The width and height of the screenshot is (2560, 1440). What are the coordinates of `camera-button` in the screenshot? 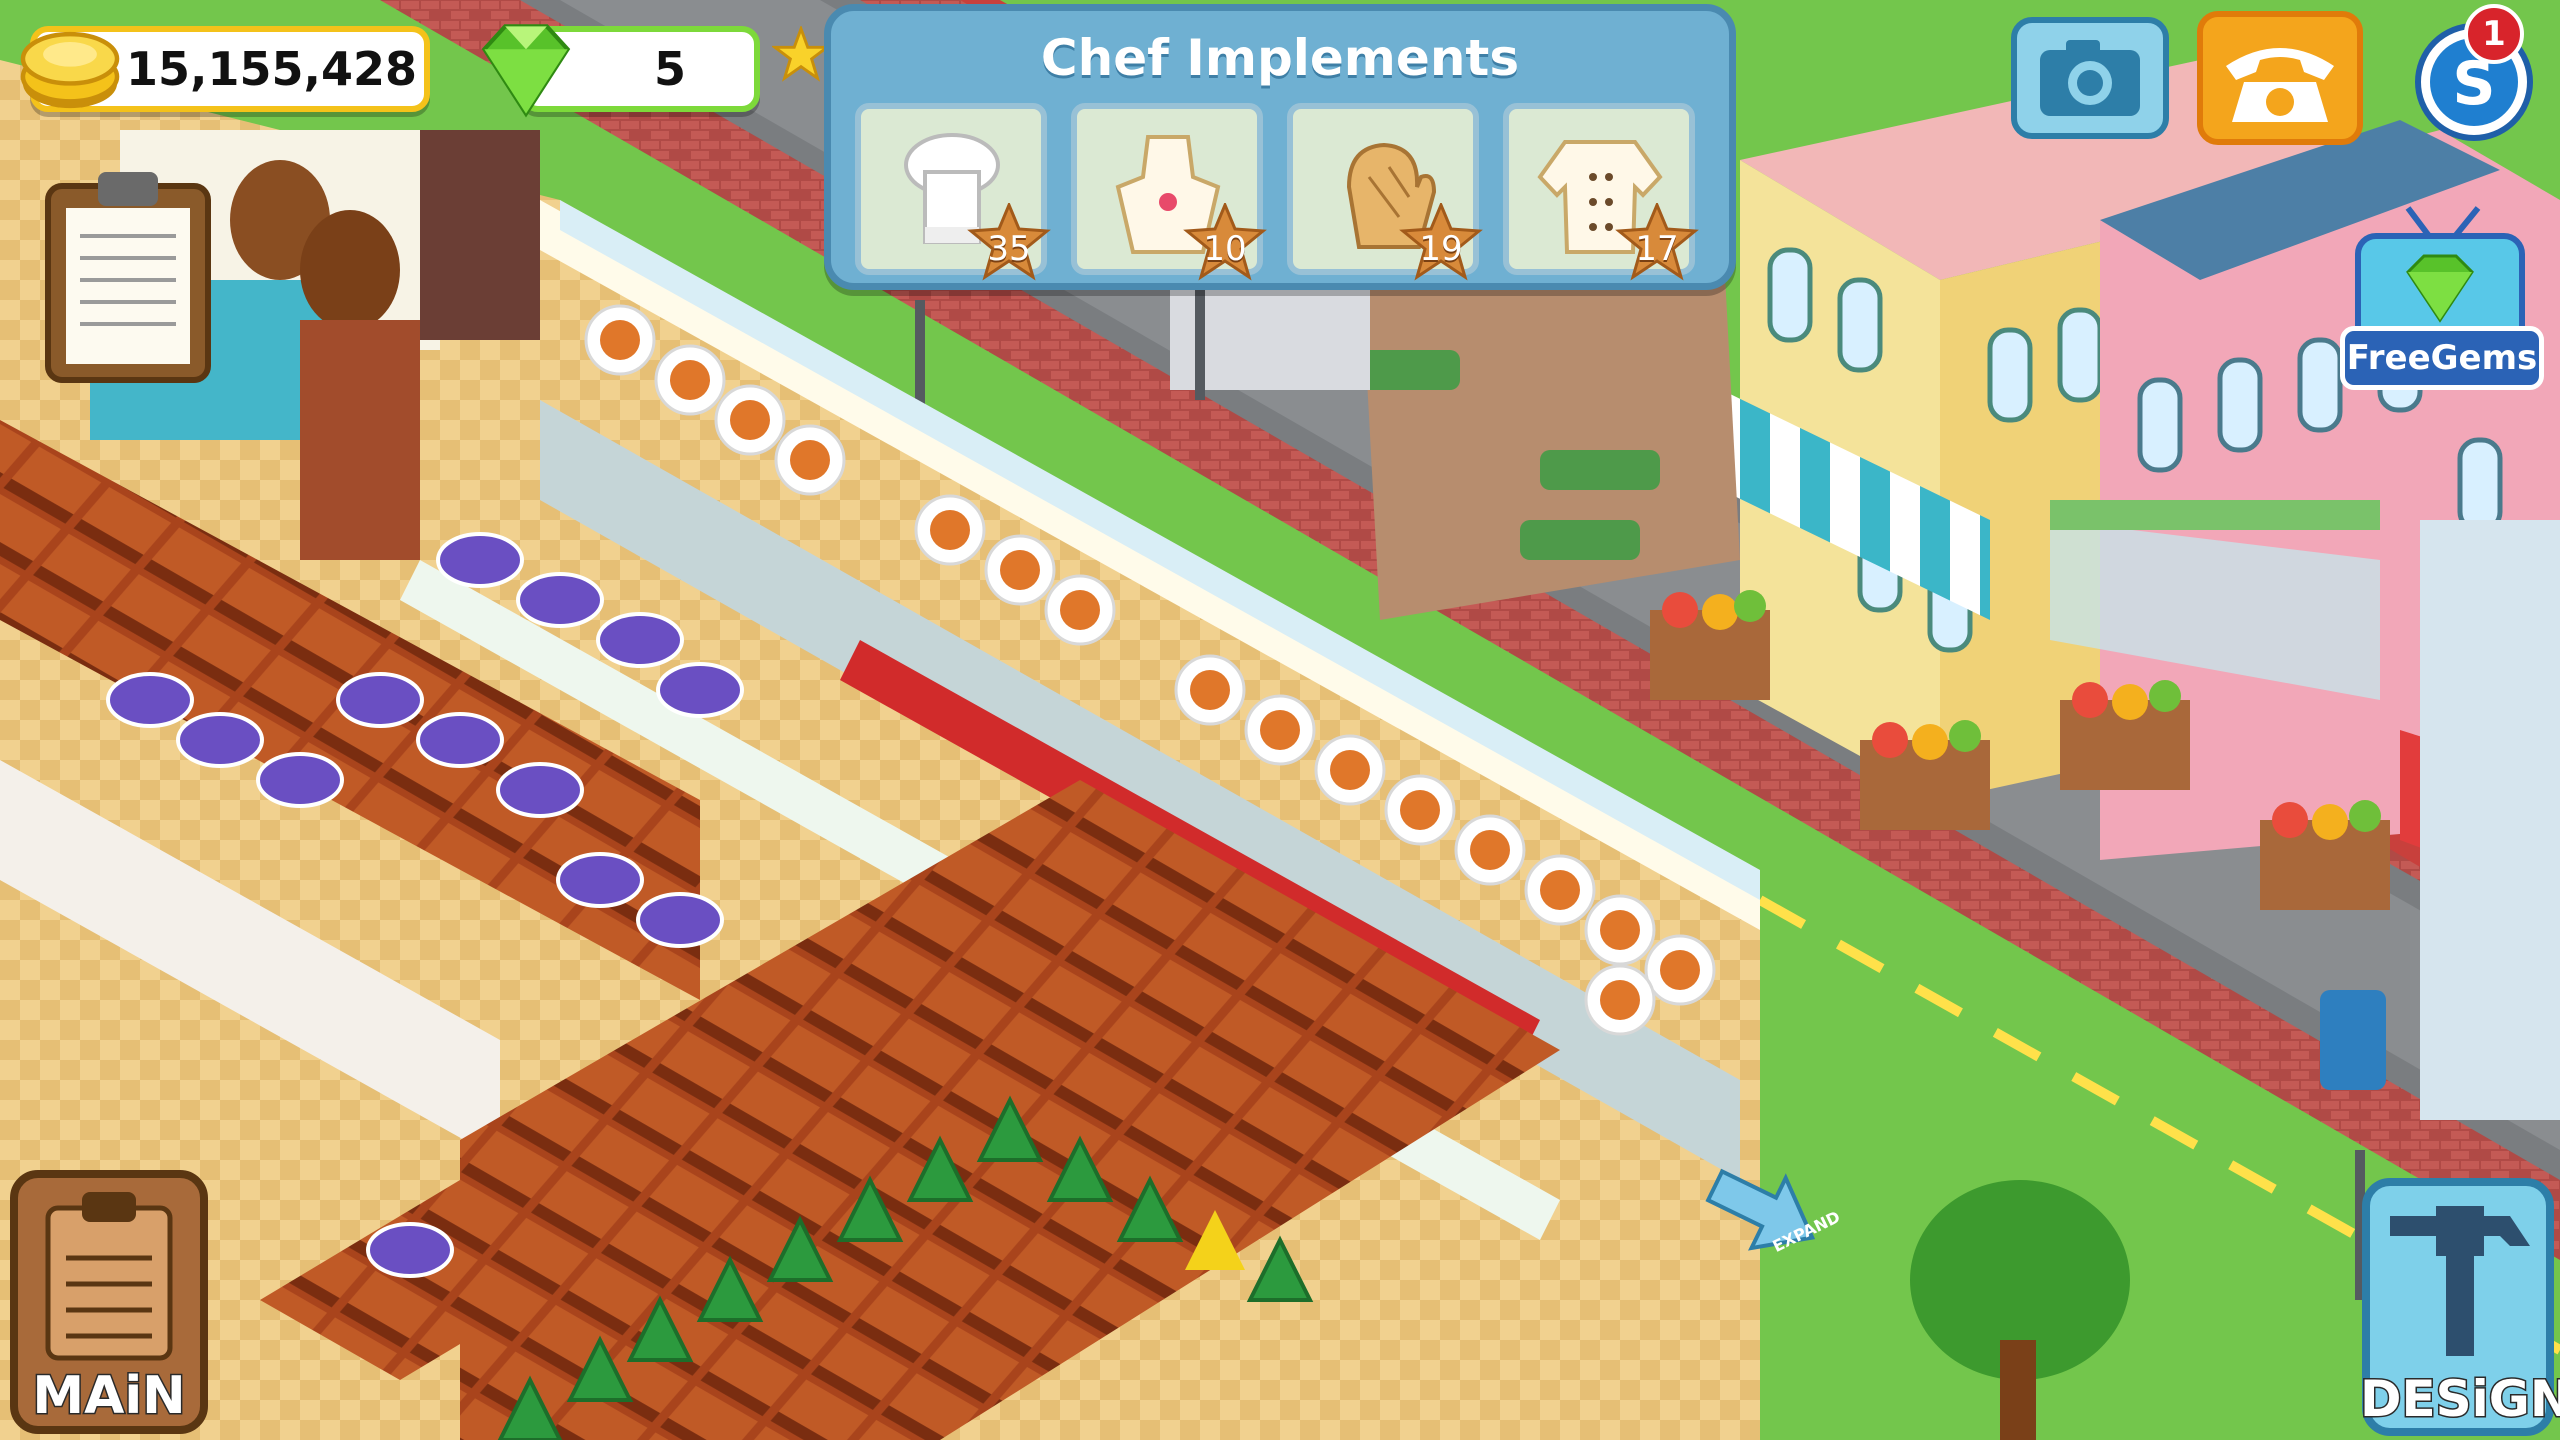 It's located at (2090, 78).